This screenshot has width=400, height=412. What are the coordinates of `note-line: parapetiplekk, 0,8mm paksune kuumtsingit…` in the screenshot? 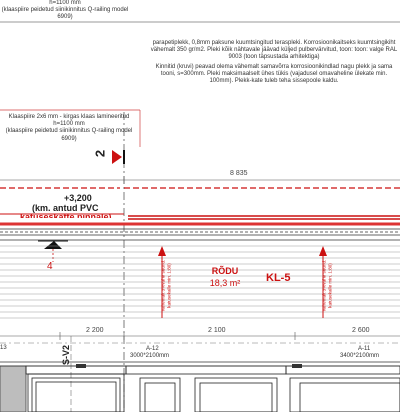 It's located at (274, 43).